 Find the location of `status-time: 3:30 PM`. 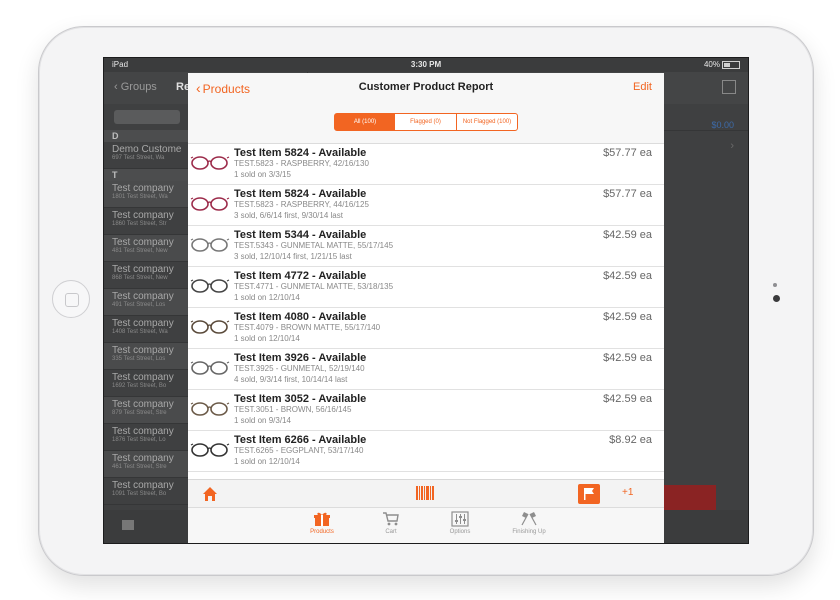

status-time: 3:30 PM is located at coordinates (426, 64).